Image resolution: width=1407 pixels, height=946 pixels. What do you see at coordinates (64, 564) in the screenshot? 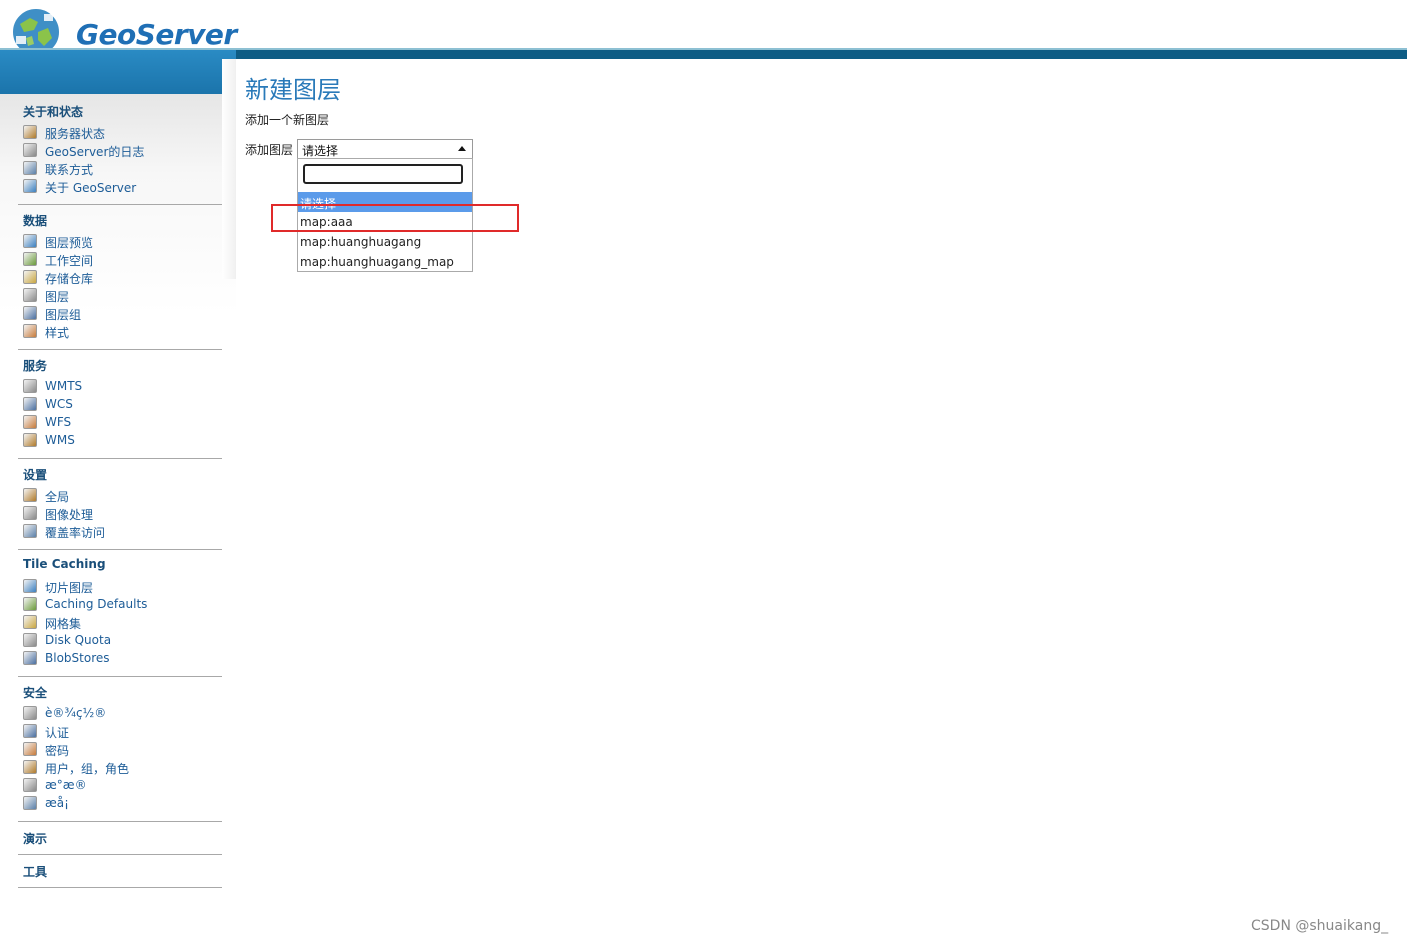
I see `sidebar-section-title: Tile Caching` at bounding box center [64, 564].